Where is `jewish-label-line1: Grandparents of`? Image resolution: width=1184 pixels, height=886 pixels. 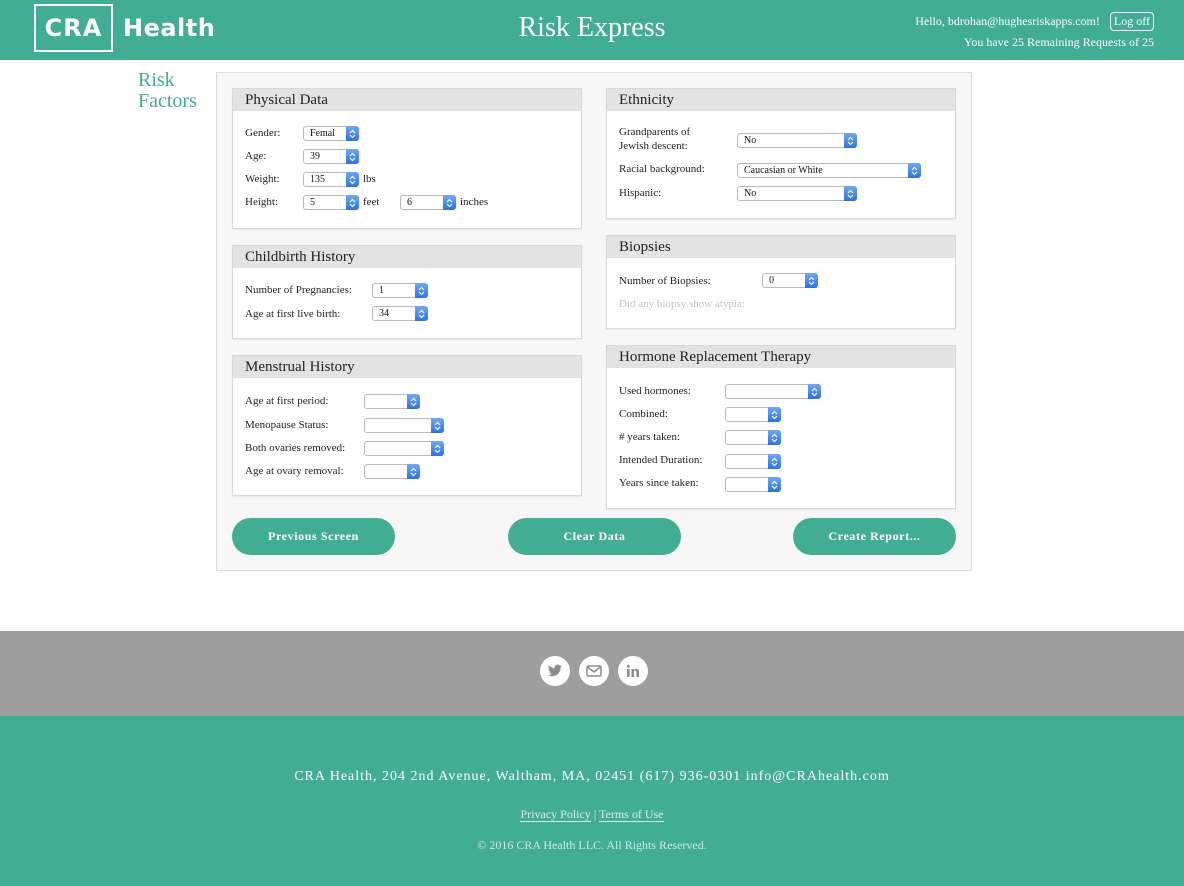
jewish-label-line1: Grandparents of is located at coordinates (655, 132).